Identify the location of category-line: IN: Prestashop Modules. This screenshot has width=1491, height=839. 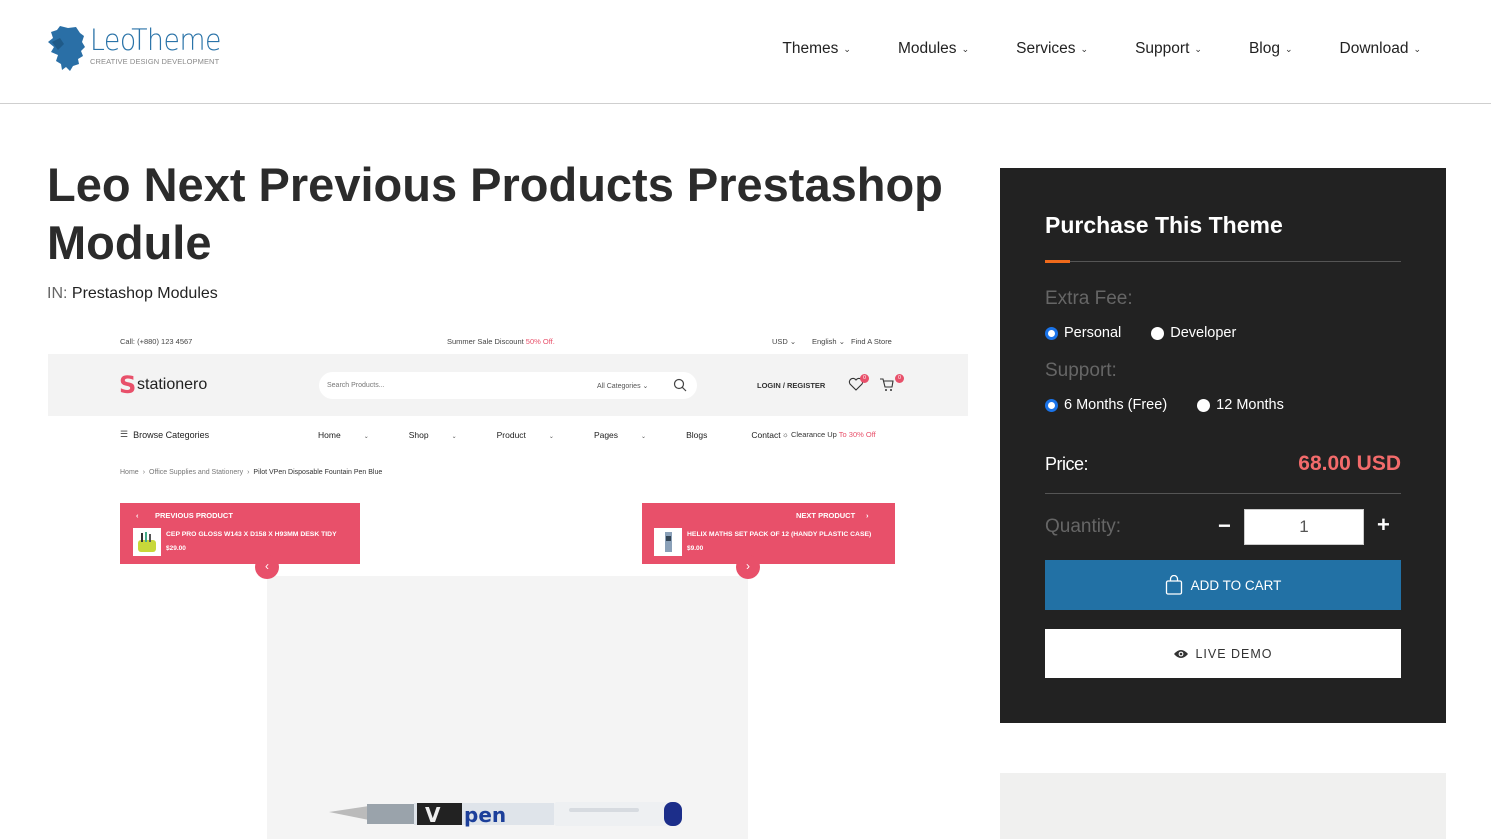
(132, 294).